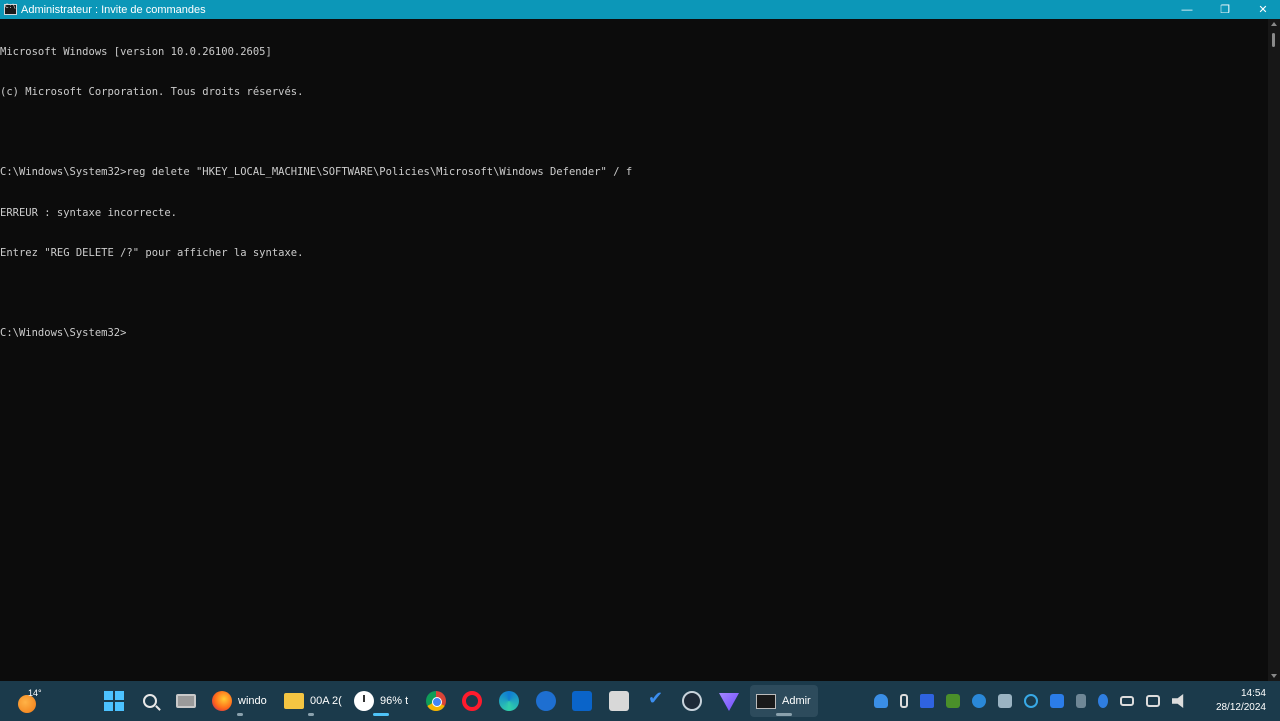 This screenshot has height=721, width=1280. I want to click on opera-icon, so click(472, 701).